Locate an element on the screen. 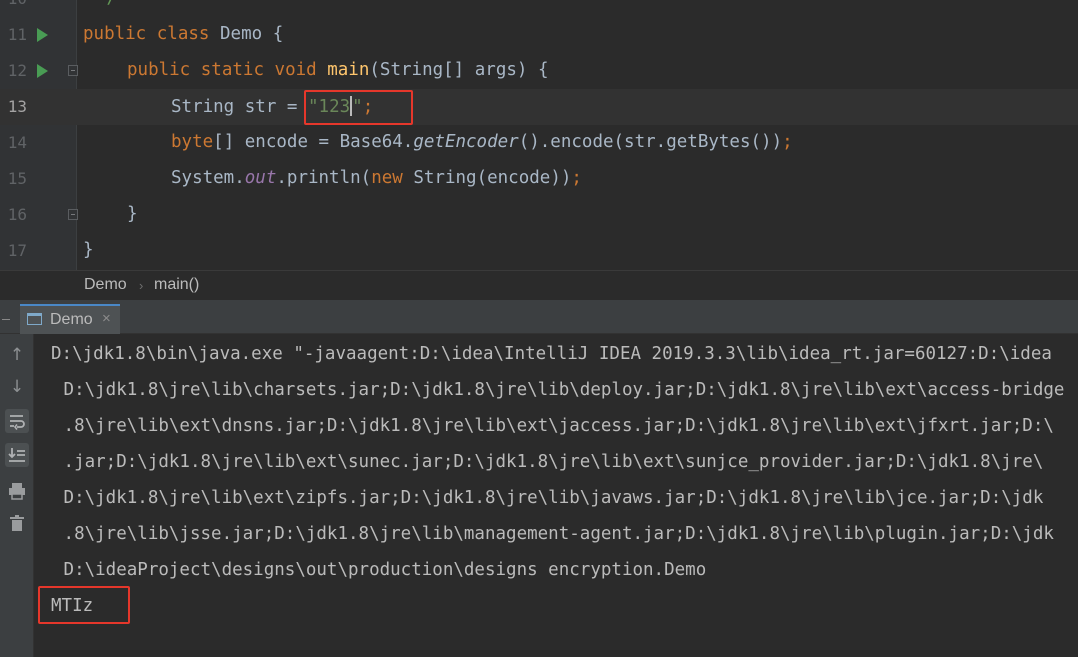 The image size is (1078, 657). code-segment: .println( is located at coordinates (324, 178).